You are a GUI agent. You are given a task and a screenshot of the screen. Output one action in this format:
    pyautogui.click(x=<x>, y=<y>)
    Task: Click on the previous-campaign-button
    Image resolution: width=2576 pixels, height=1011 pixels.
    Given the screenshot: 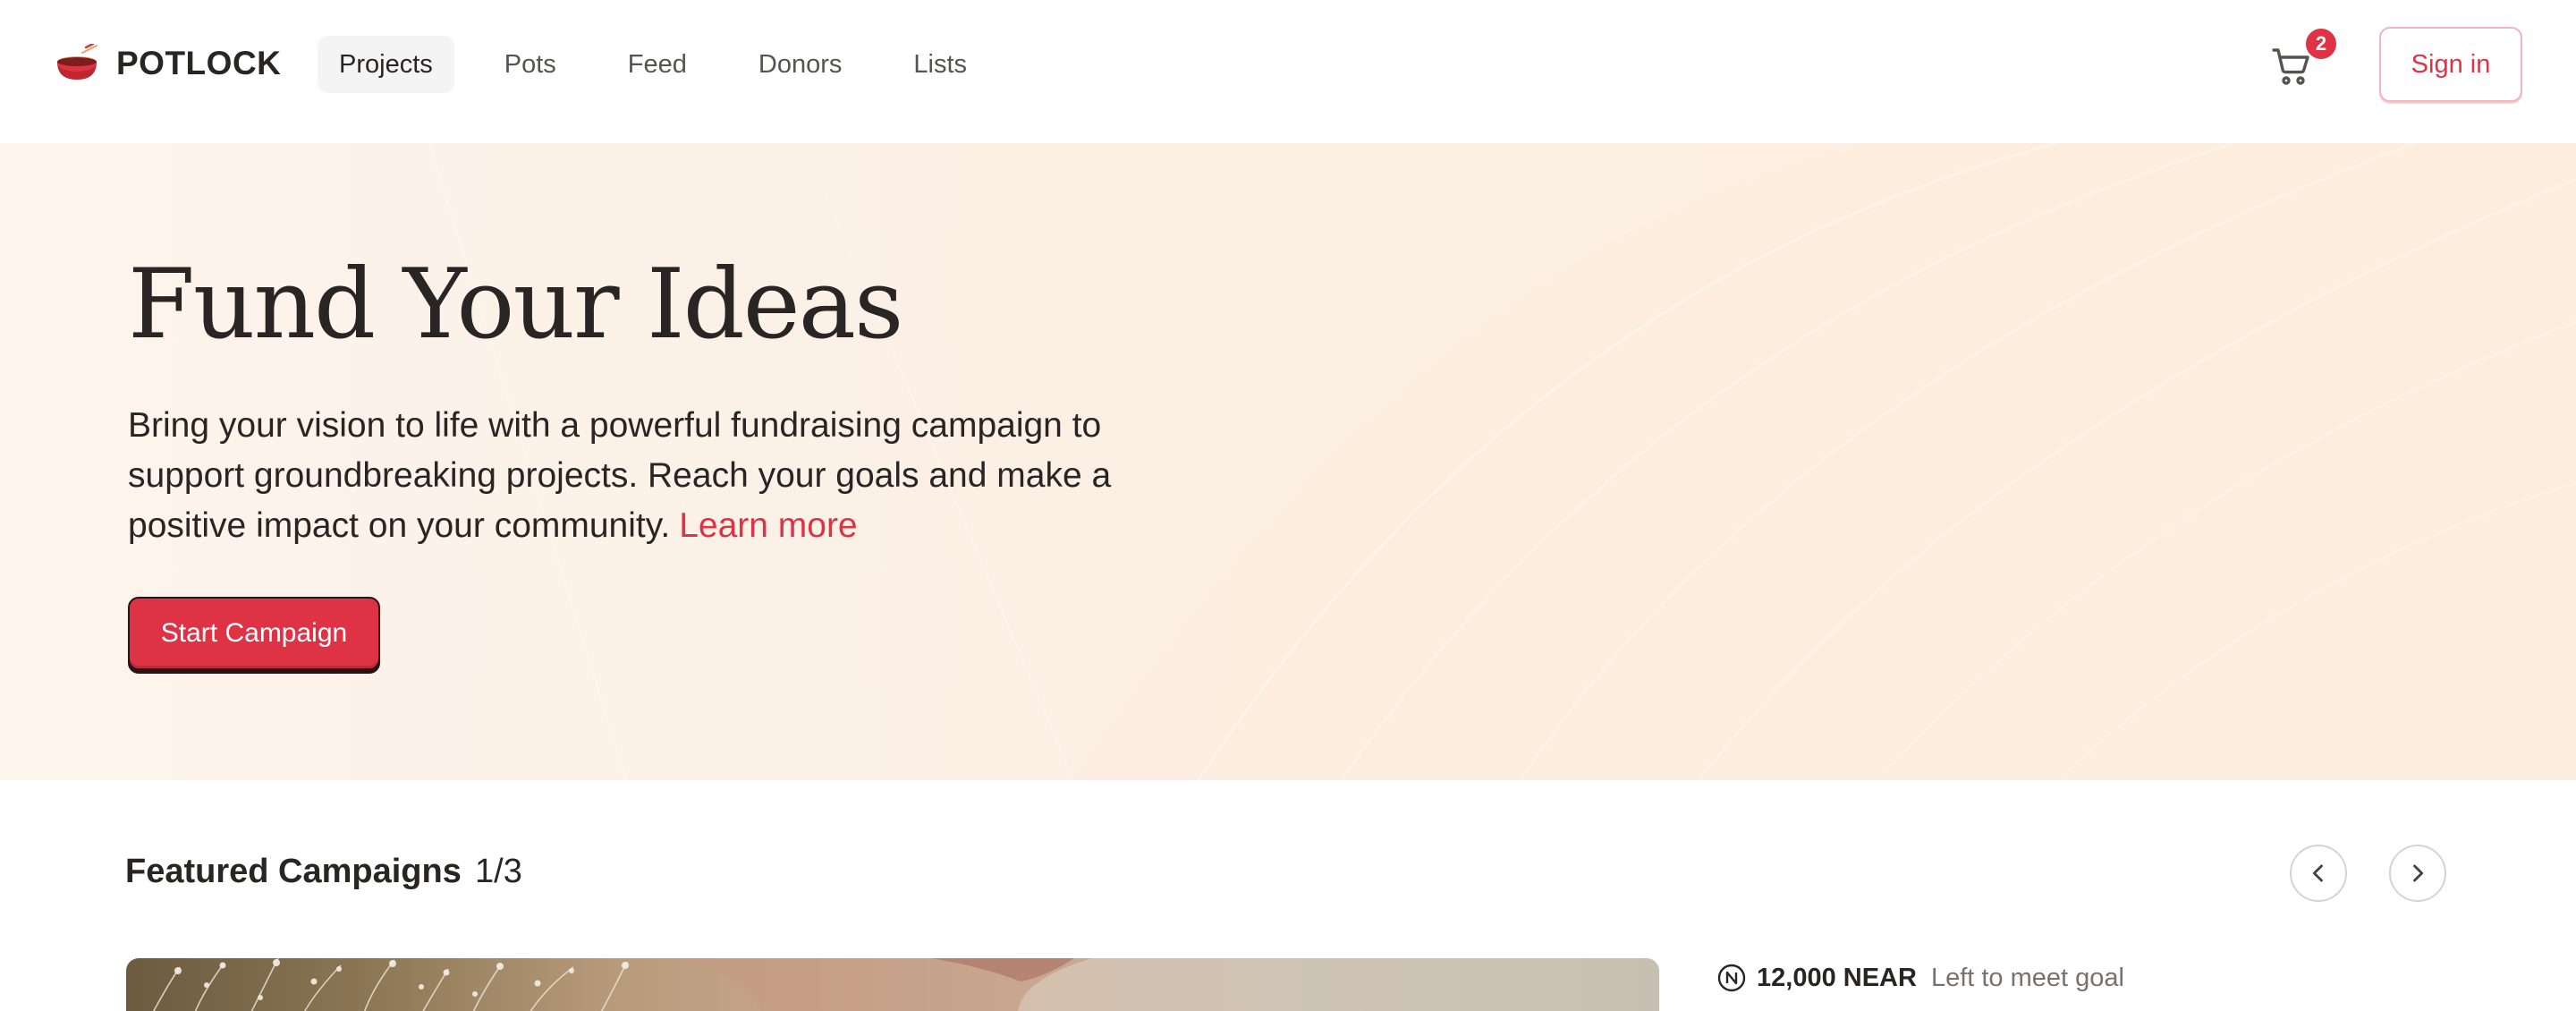 What is the action you would take?
    pyautogui.click(x=2318, y=874)
    